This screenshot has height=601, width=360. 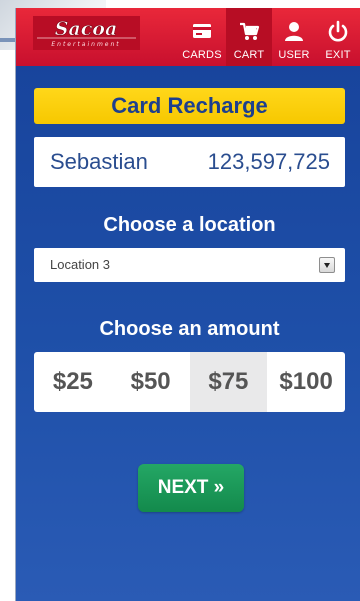 I want to click on top-header: Sacoa Entertainment CARDS CART USER EXIT, so click(x=188, y=37).